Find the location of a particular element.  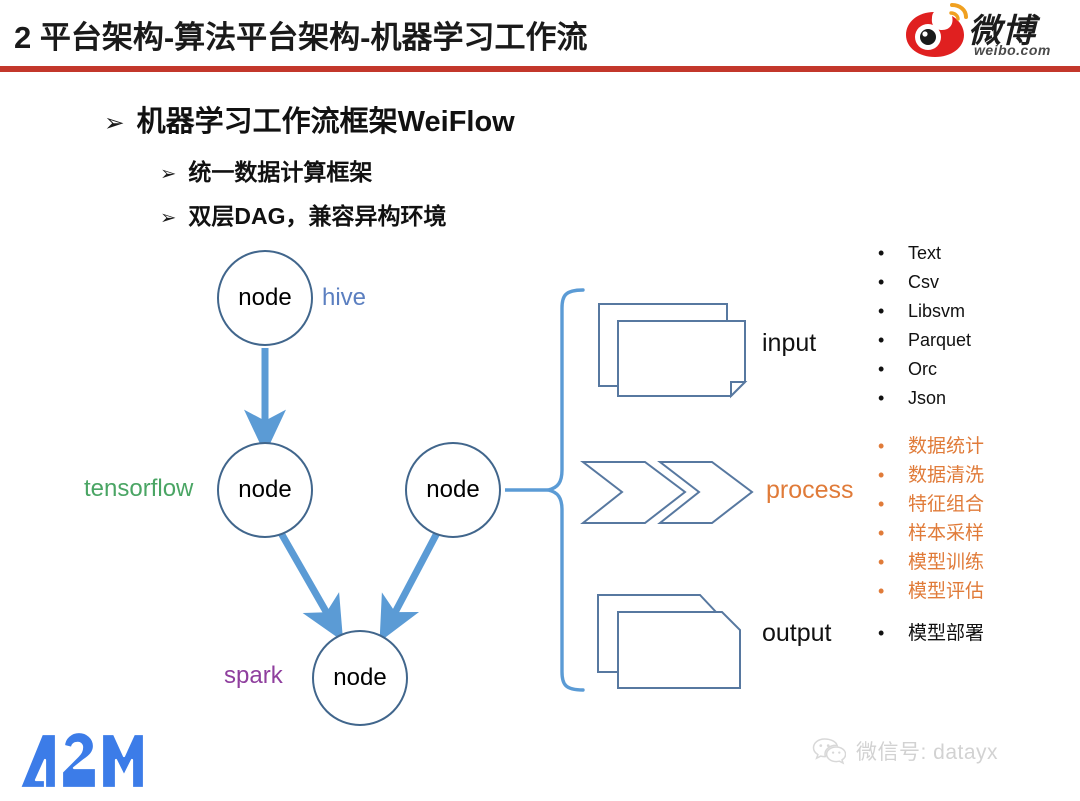

dag-node-bottom: node is located at coordinates (360, 678).